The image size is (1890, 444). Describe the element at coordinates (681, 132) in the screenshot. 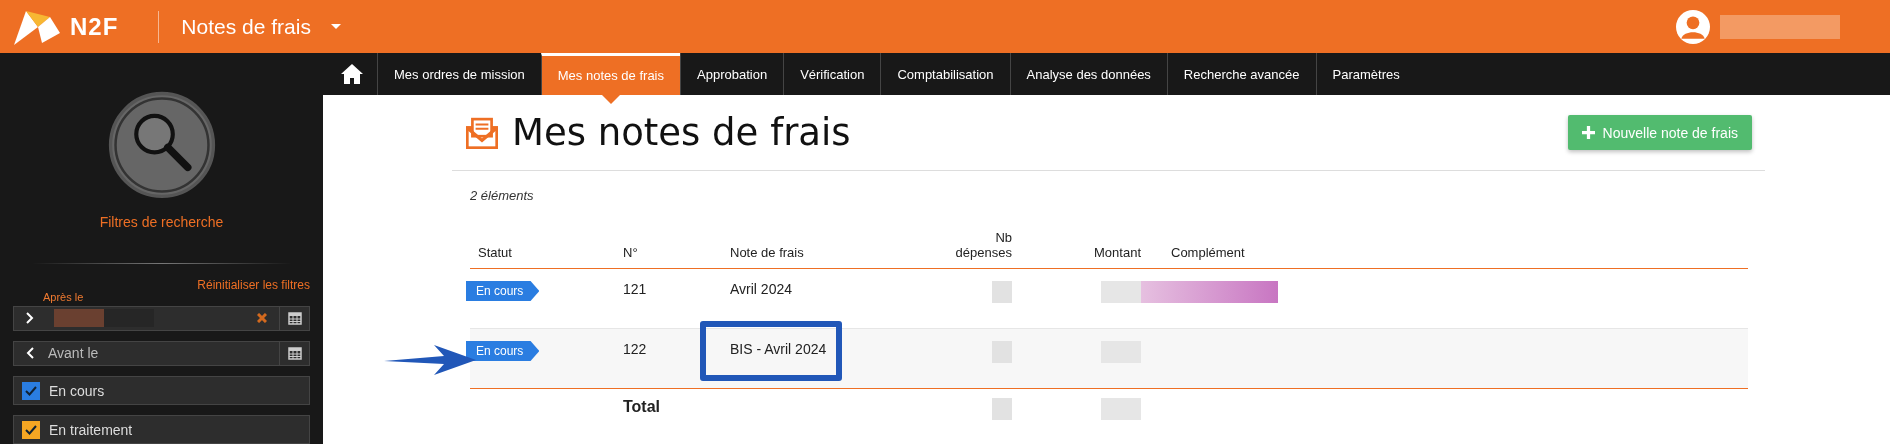

I see `page-title: Mes notes de frais` at that location.